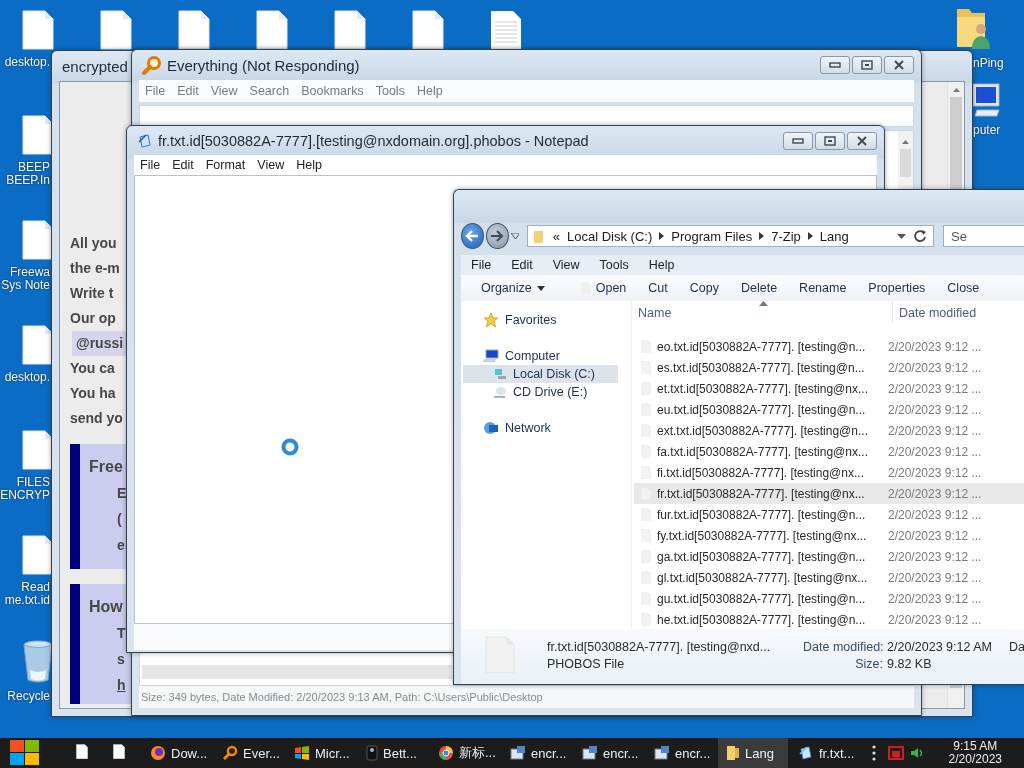  Describe the element at coordinates (95, 268) in the screenshot. I see `note-text: the e-m` at that location.